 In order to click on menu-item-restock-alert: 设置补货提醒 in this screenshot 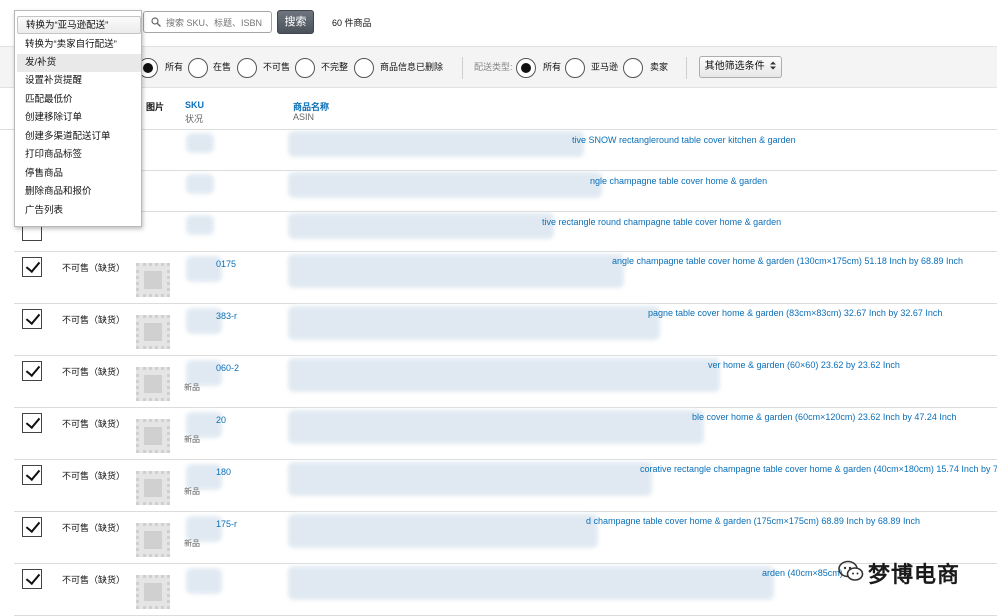, I will do `click(78, 81)`.